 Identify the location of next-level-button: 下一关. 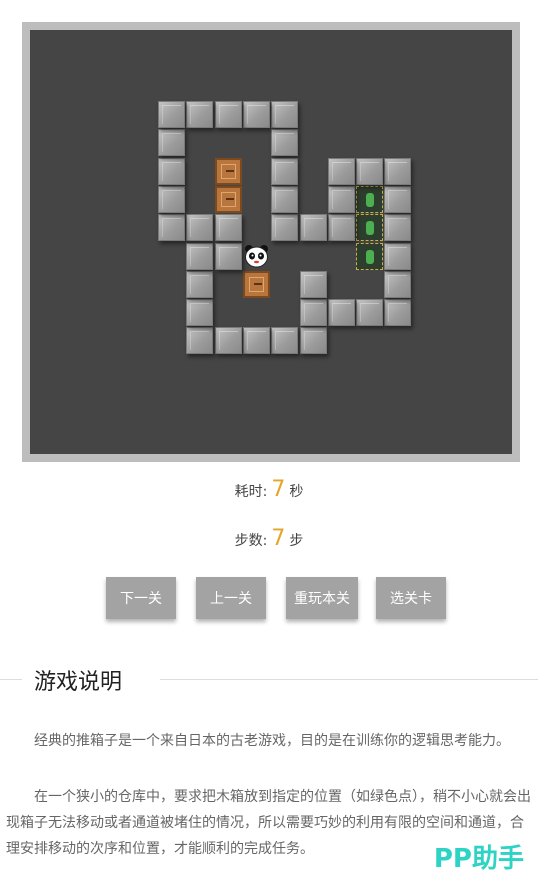
(141, 598).